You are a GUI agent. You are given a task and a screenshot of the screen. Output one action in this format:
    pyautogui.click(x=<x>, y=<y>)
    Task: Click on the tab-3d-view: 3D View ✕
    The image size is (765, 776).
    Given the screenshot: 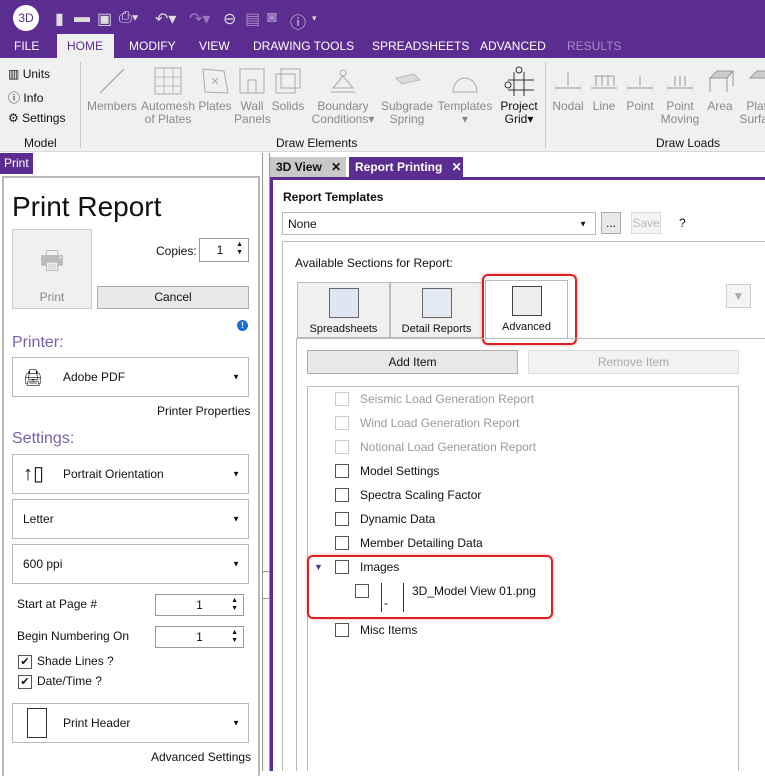 What is the action you would take?
    pyautogui.click(x=308, y=167)
    